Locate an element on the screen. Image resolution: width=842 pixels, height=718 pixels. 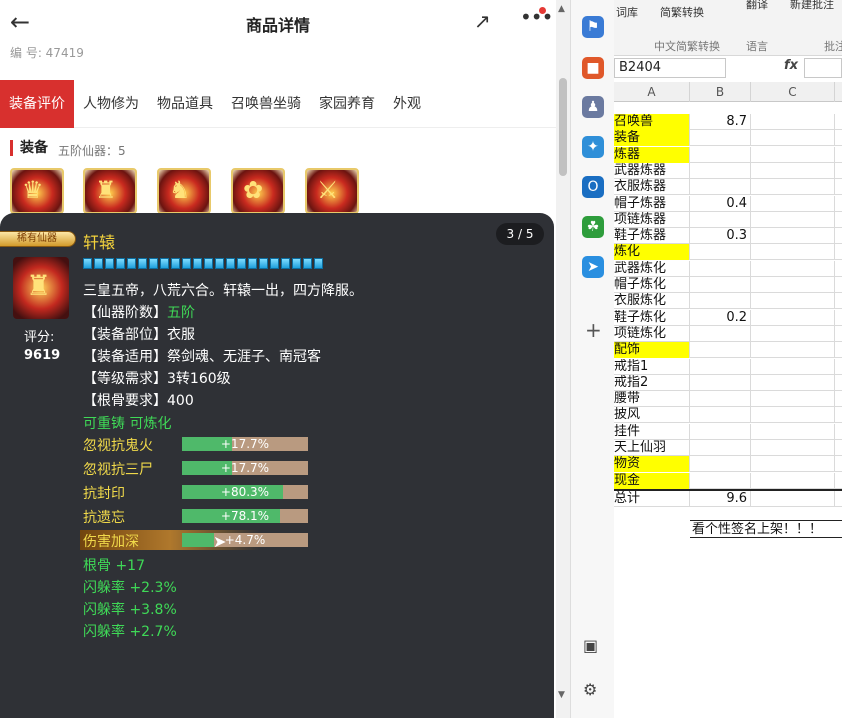
table-cell: 天上仙羽 is located at coordinates (652, 448).